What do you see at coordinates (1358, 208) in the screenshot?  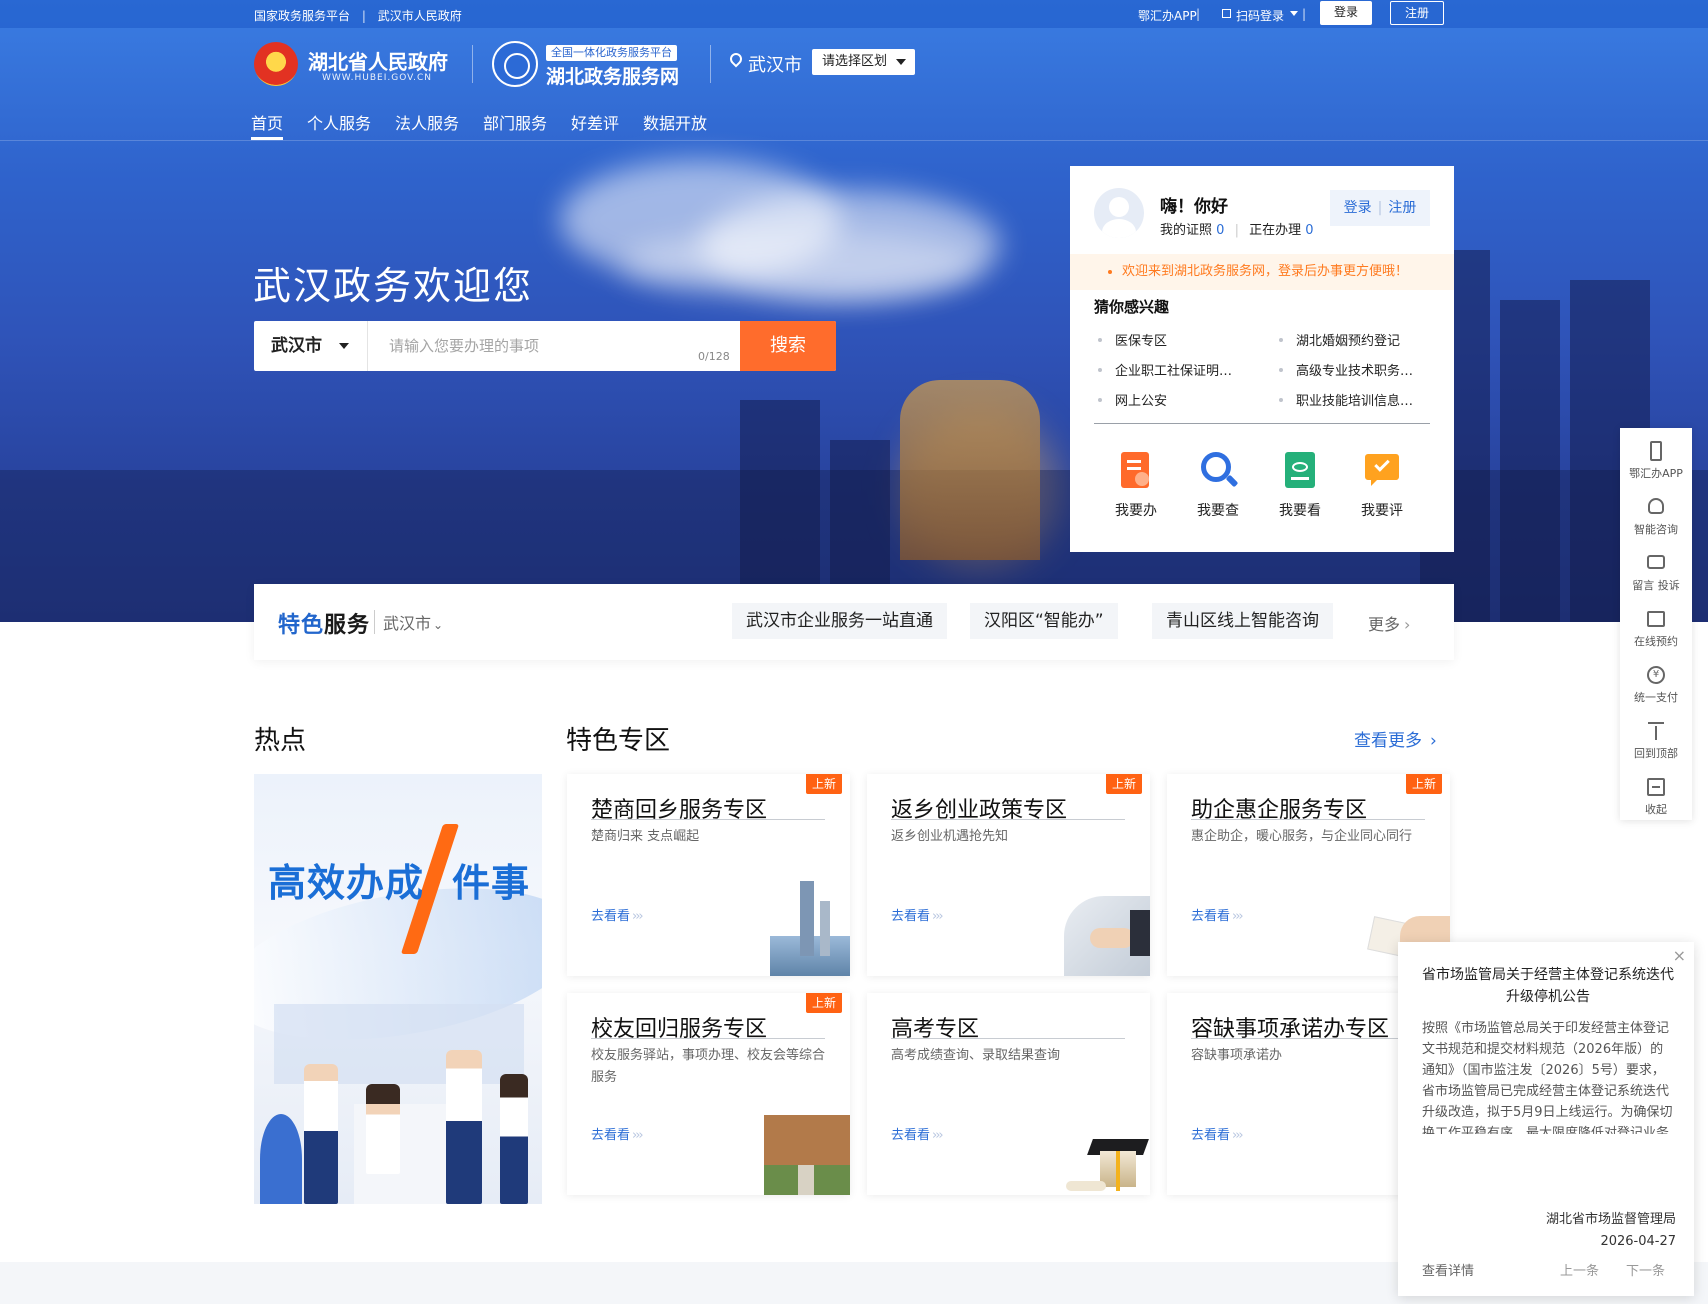 I see `panel-login-link: 登录` at bounding box center [1358, 208].